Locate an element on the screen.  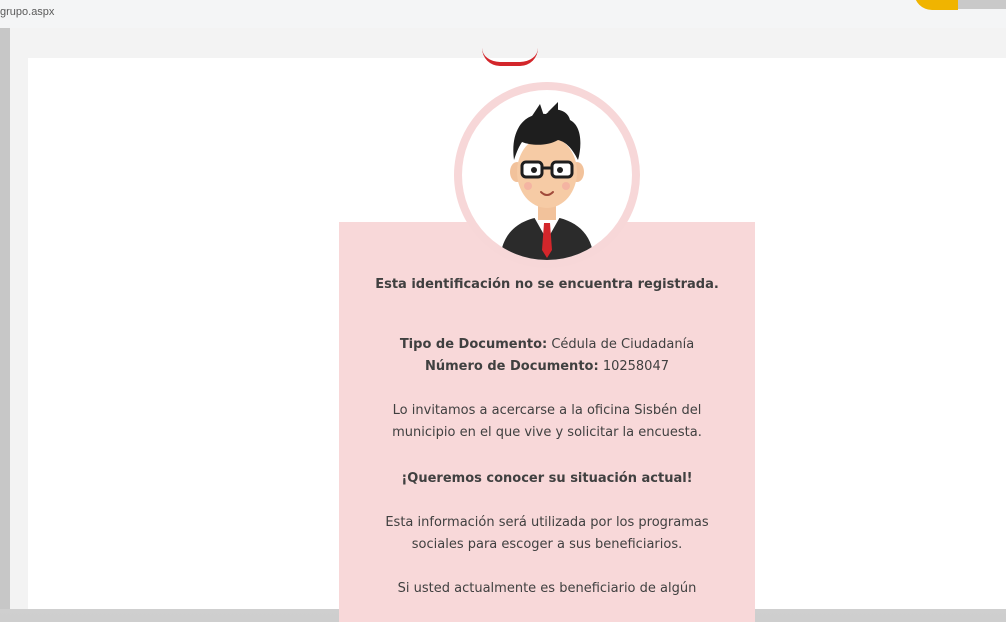
url-text: grupo.aspx is located at coordinates (27, 12).